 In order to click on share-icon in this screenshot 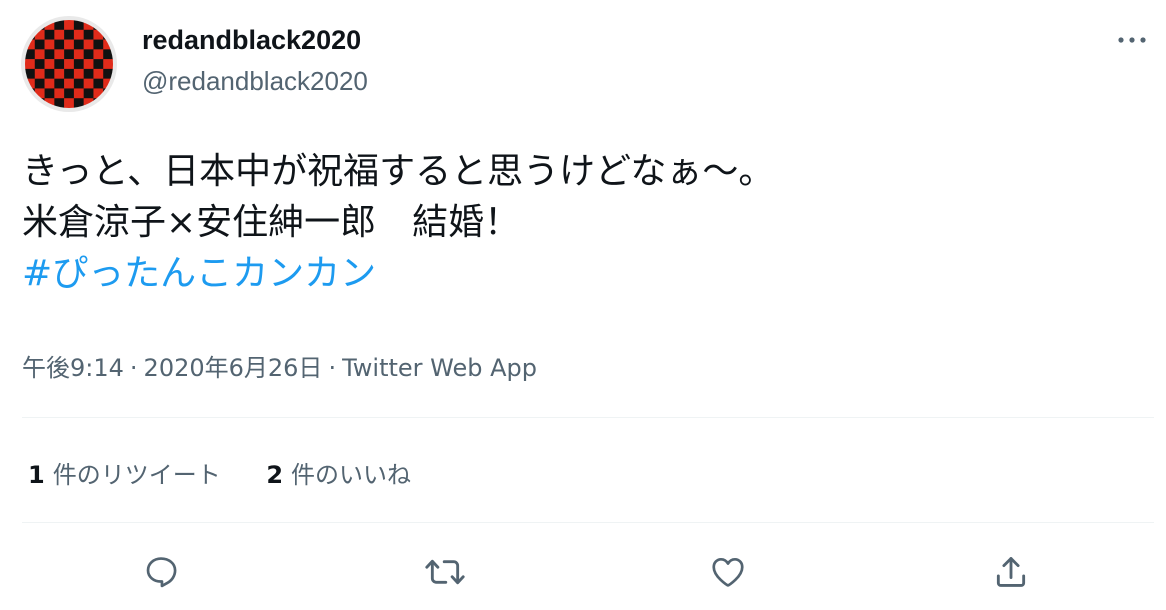, I will do `click(1011, 572)`.